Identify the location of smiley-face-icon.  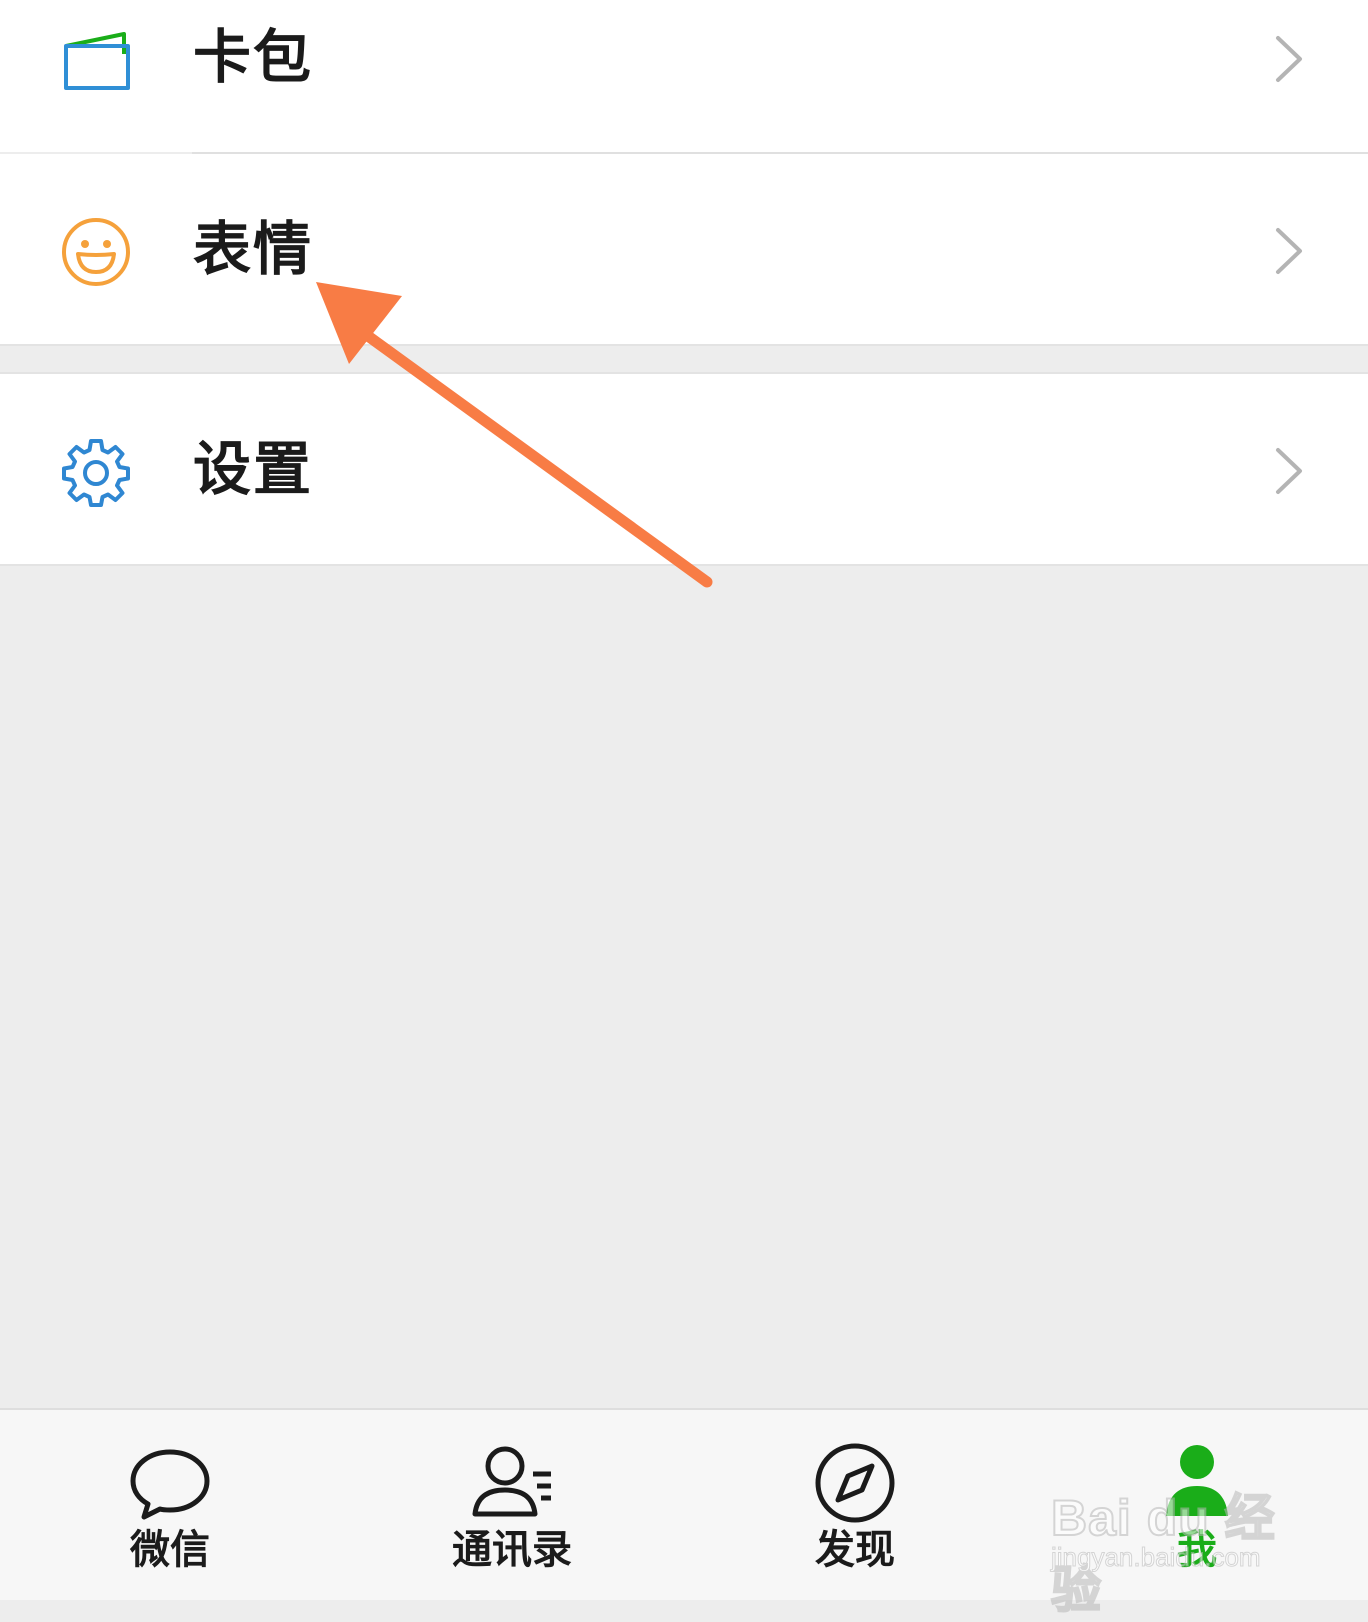
(96, 252).